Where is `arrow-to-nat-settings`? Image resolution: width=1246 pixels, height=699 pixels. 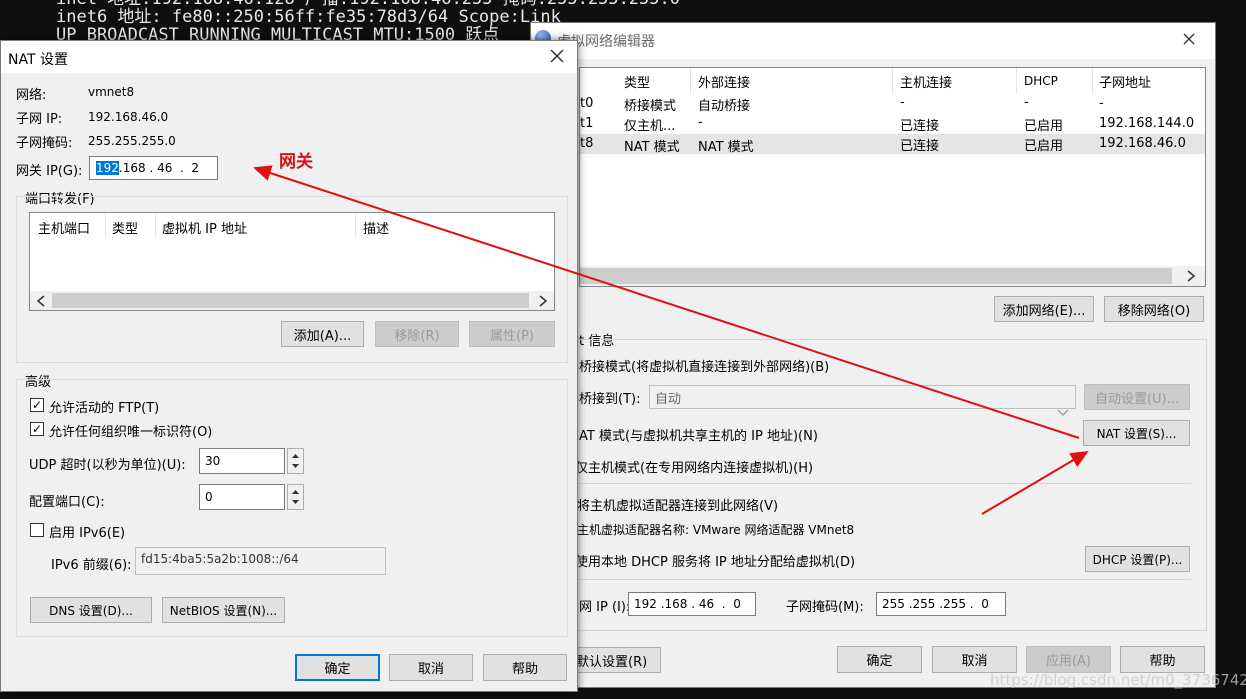 arrow-to-nat-settings is located at coordinates (1035, 482).